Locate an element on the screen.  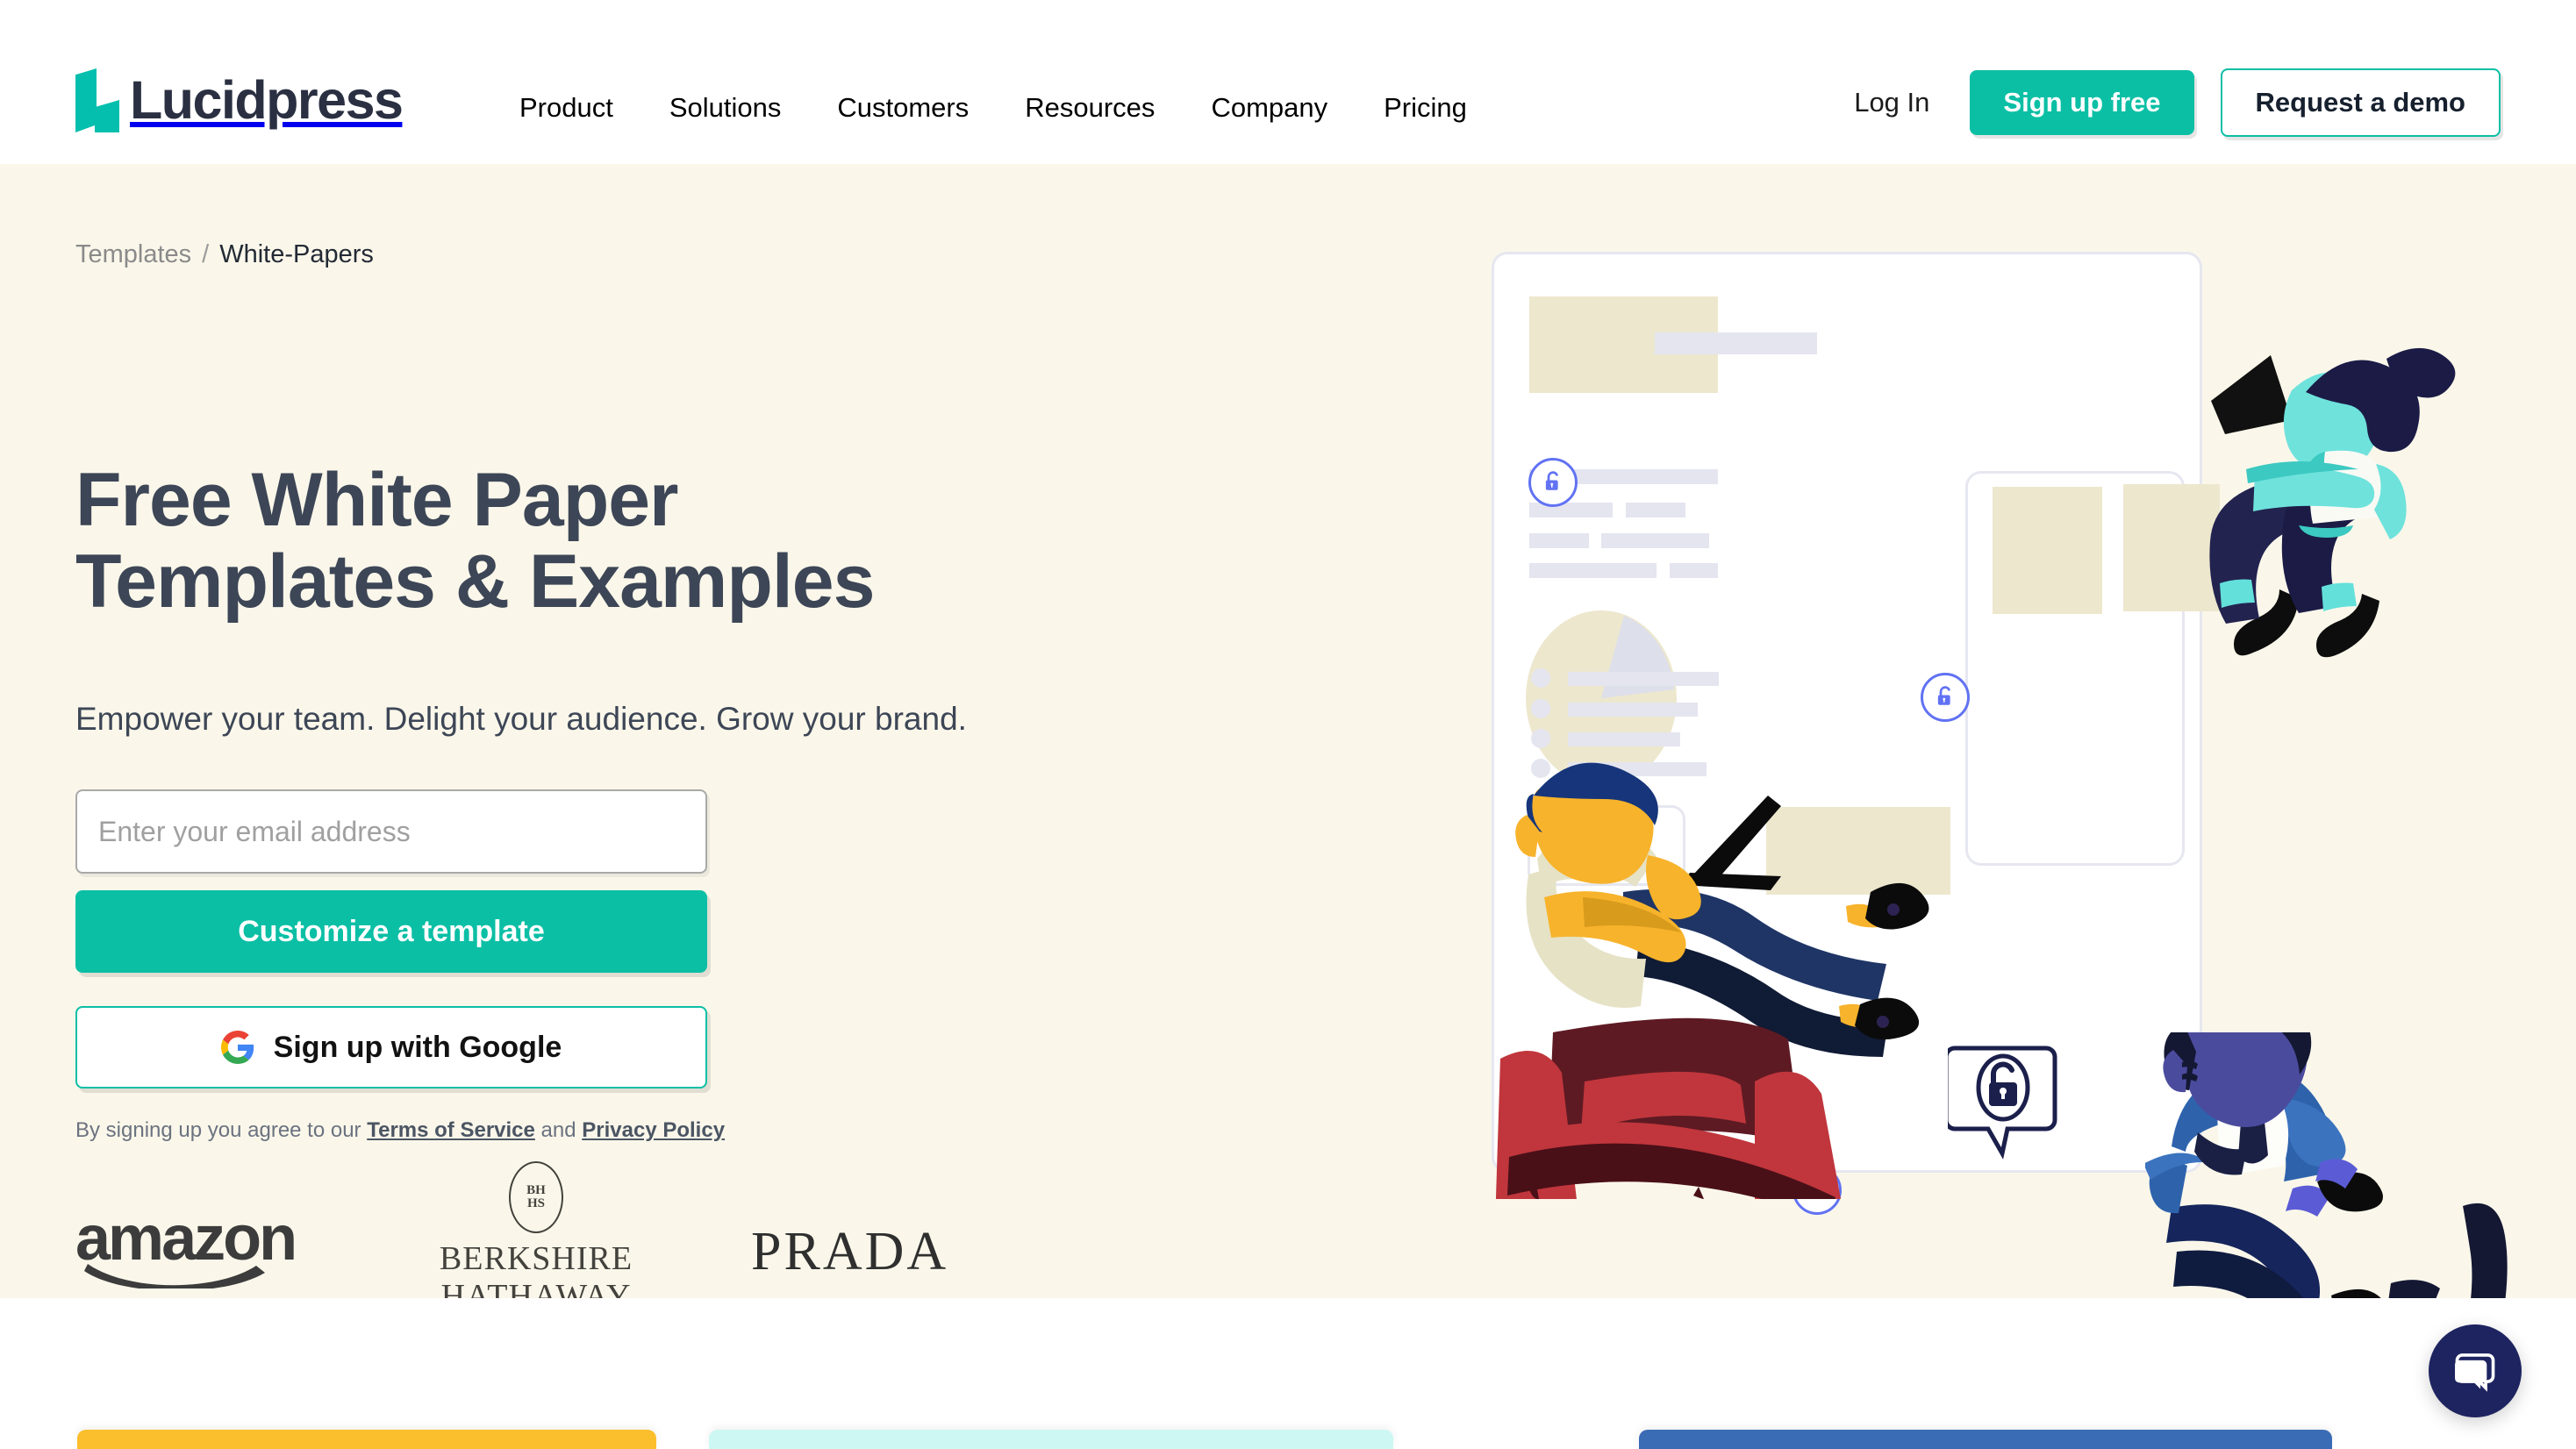
nav-item-resources: Resources is located at coordinates (1090, 107).